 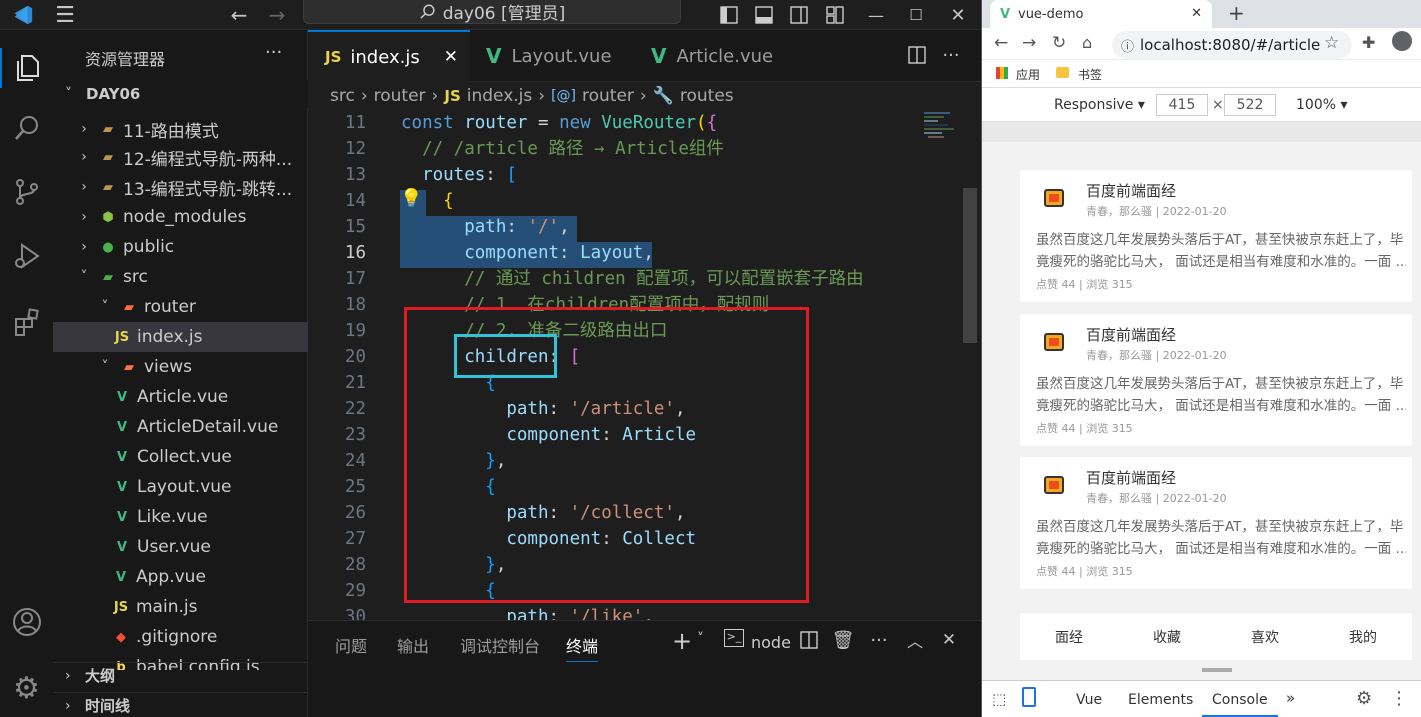 What do you see at coordinates (26, 192) in the screenshot?
I see `source-control-icon` at bounding box center [26, 192].